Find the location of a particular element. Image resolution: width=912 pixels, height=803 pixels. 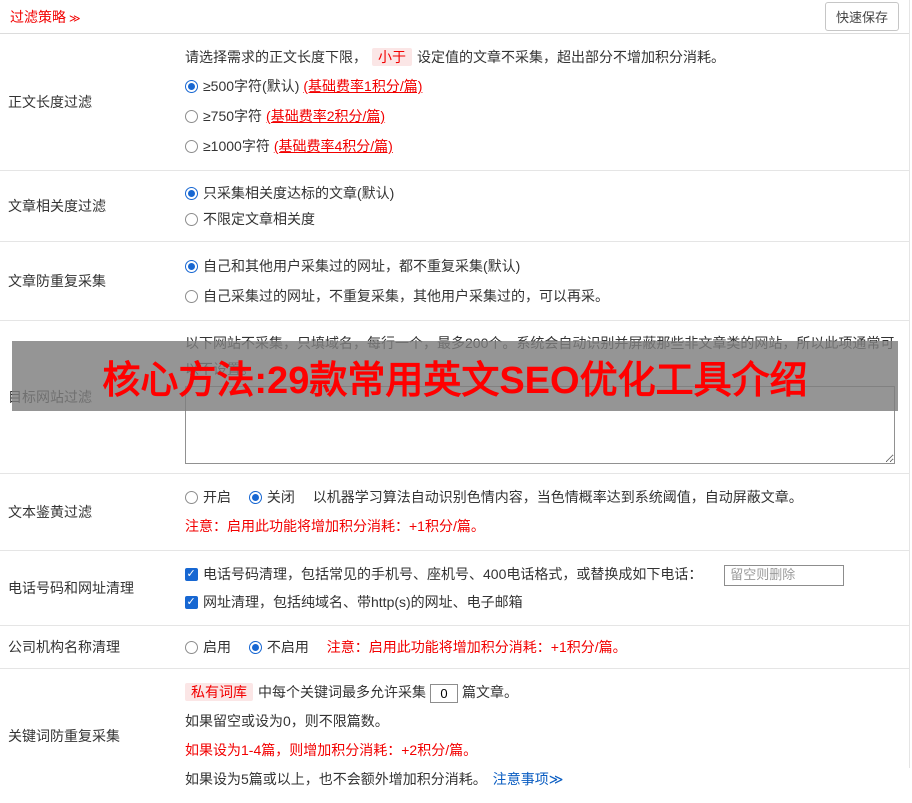

phone-clean-checkbox: 电话号码清理，包括常见的手机号、座机号、400电话格式，或替换成如下电话： is located at coordinates (445, 574).